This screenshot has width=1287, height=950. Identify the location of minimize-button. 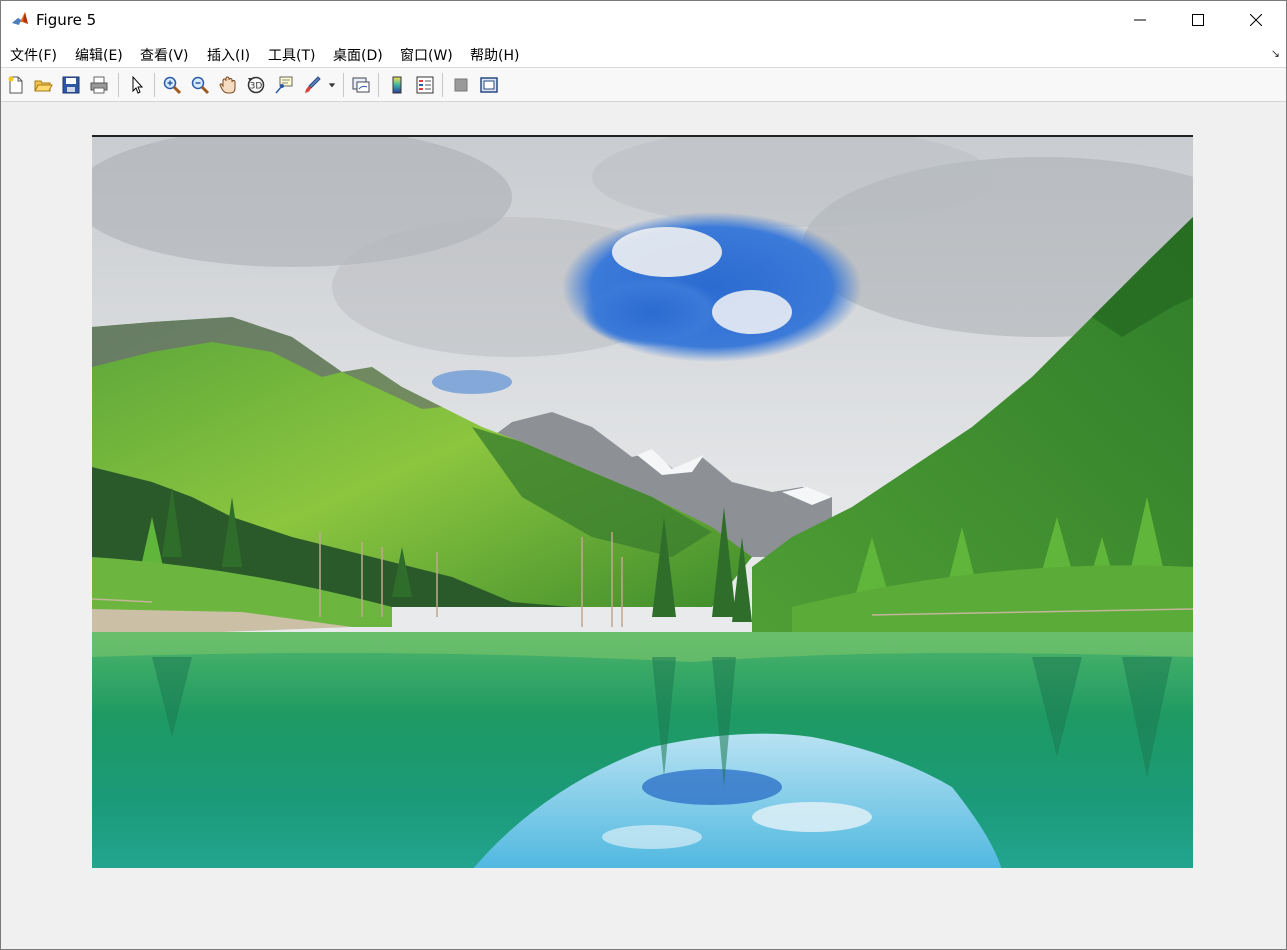
(1140, 20).